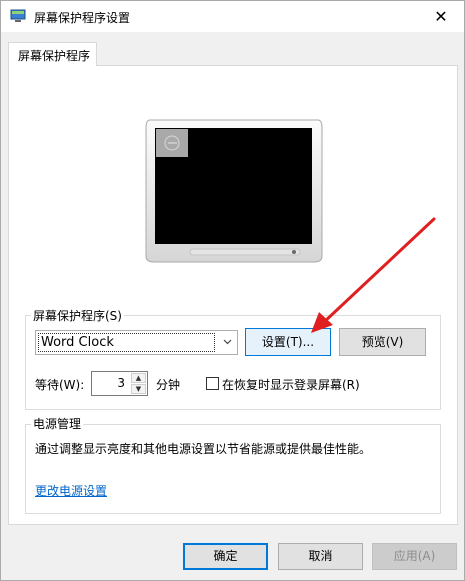 The image size is (465, 581). What do you see at coordinates (138, 389) in the screenshot?
I see `spin-down-icon: ▼` at bounding box center [138, 389].